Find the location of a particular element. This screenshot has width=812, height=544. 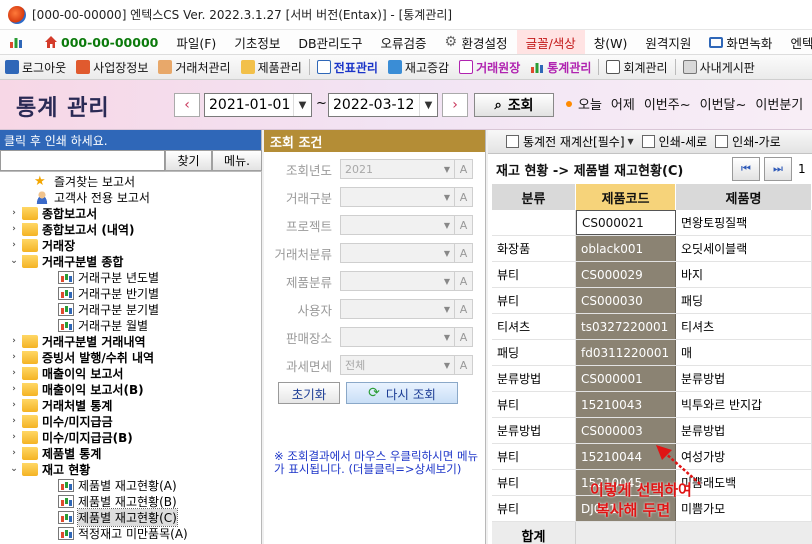

condition-select: 2021 ▼ A is located at coordinates (406, 169).